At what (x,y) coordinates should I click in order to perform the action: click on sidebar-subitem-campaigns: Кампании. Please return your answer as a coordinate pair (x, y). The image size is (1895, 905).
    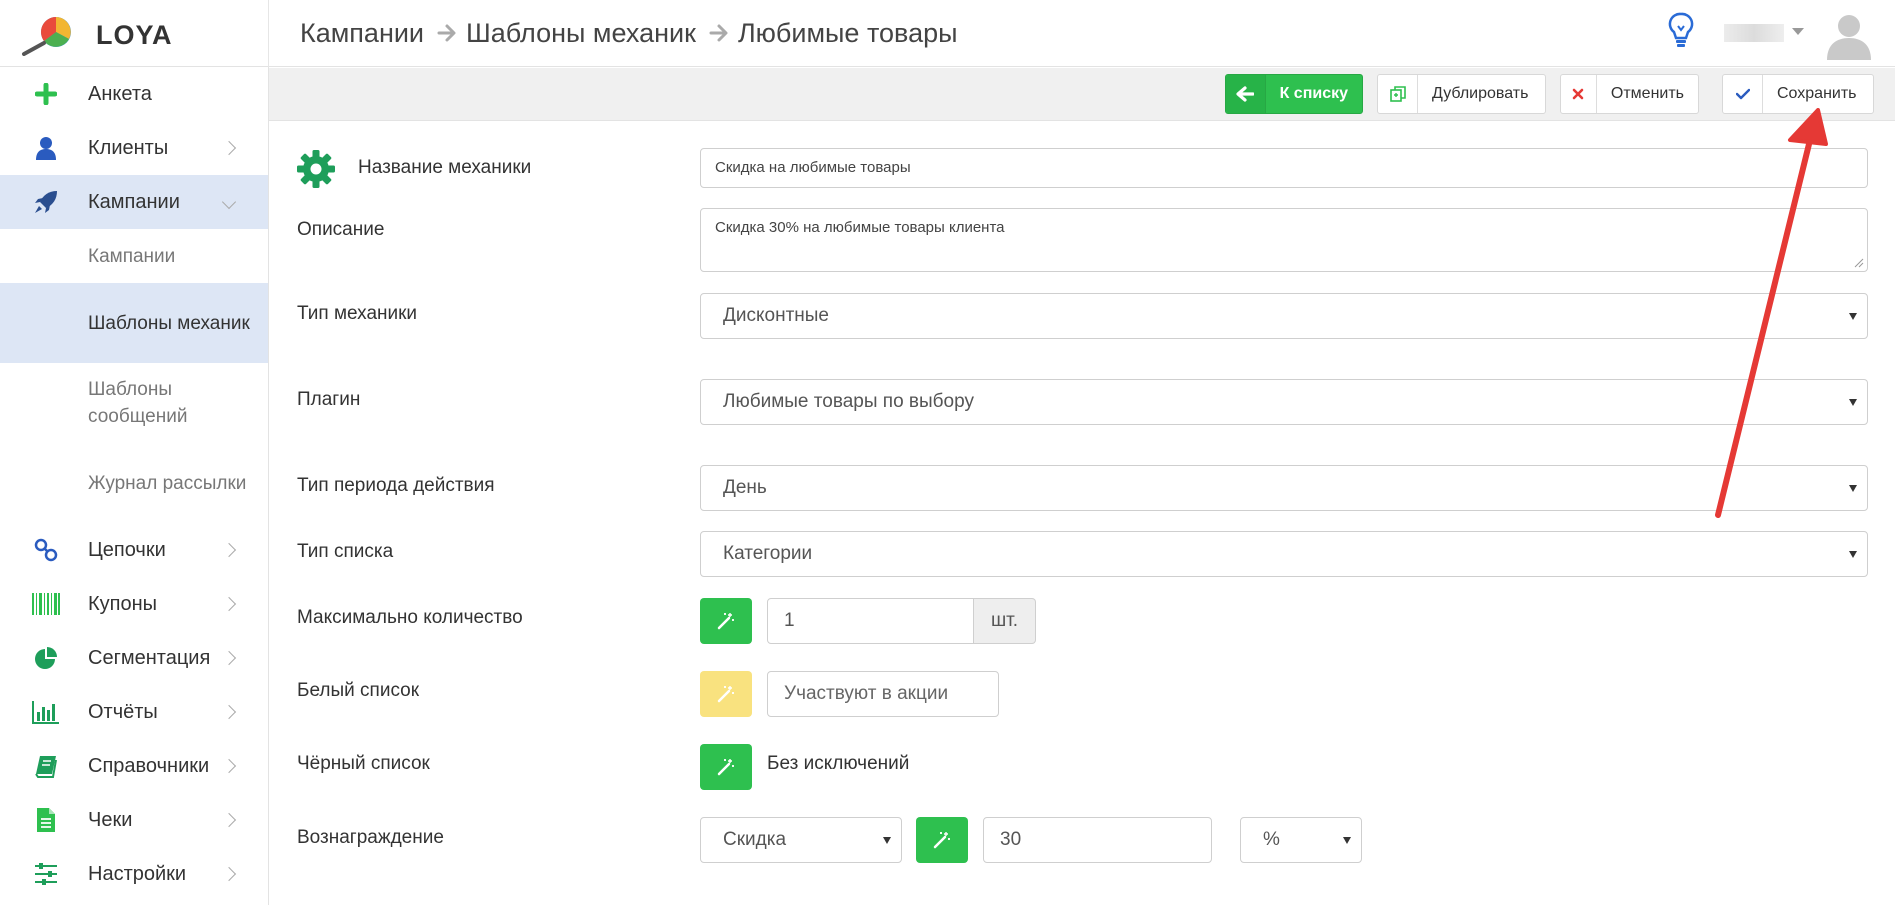
    Looking at the image, I should click on (134, 256).